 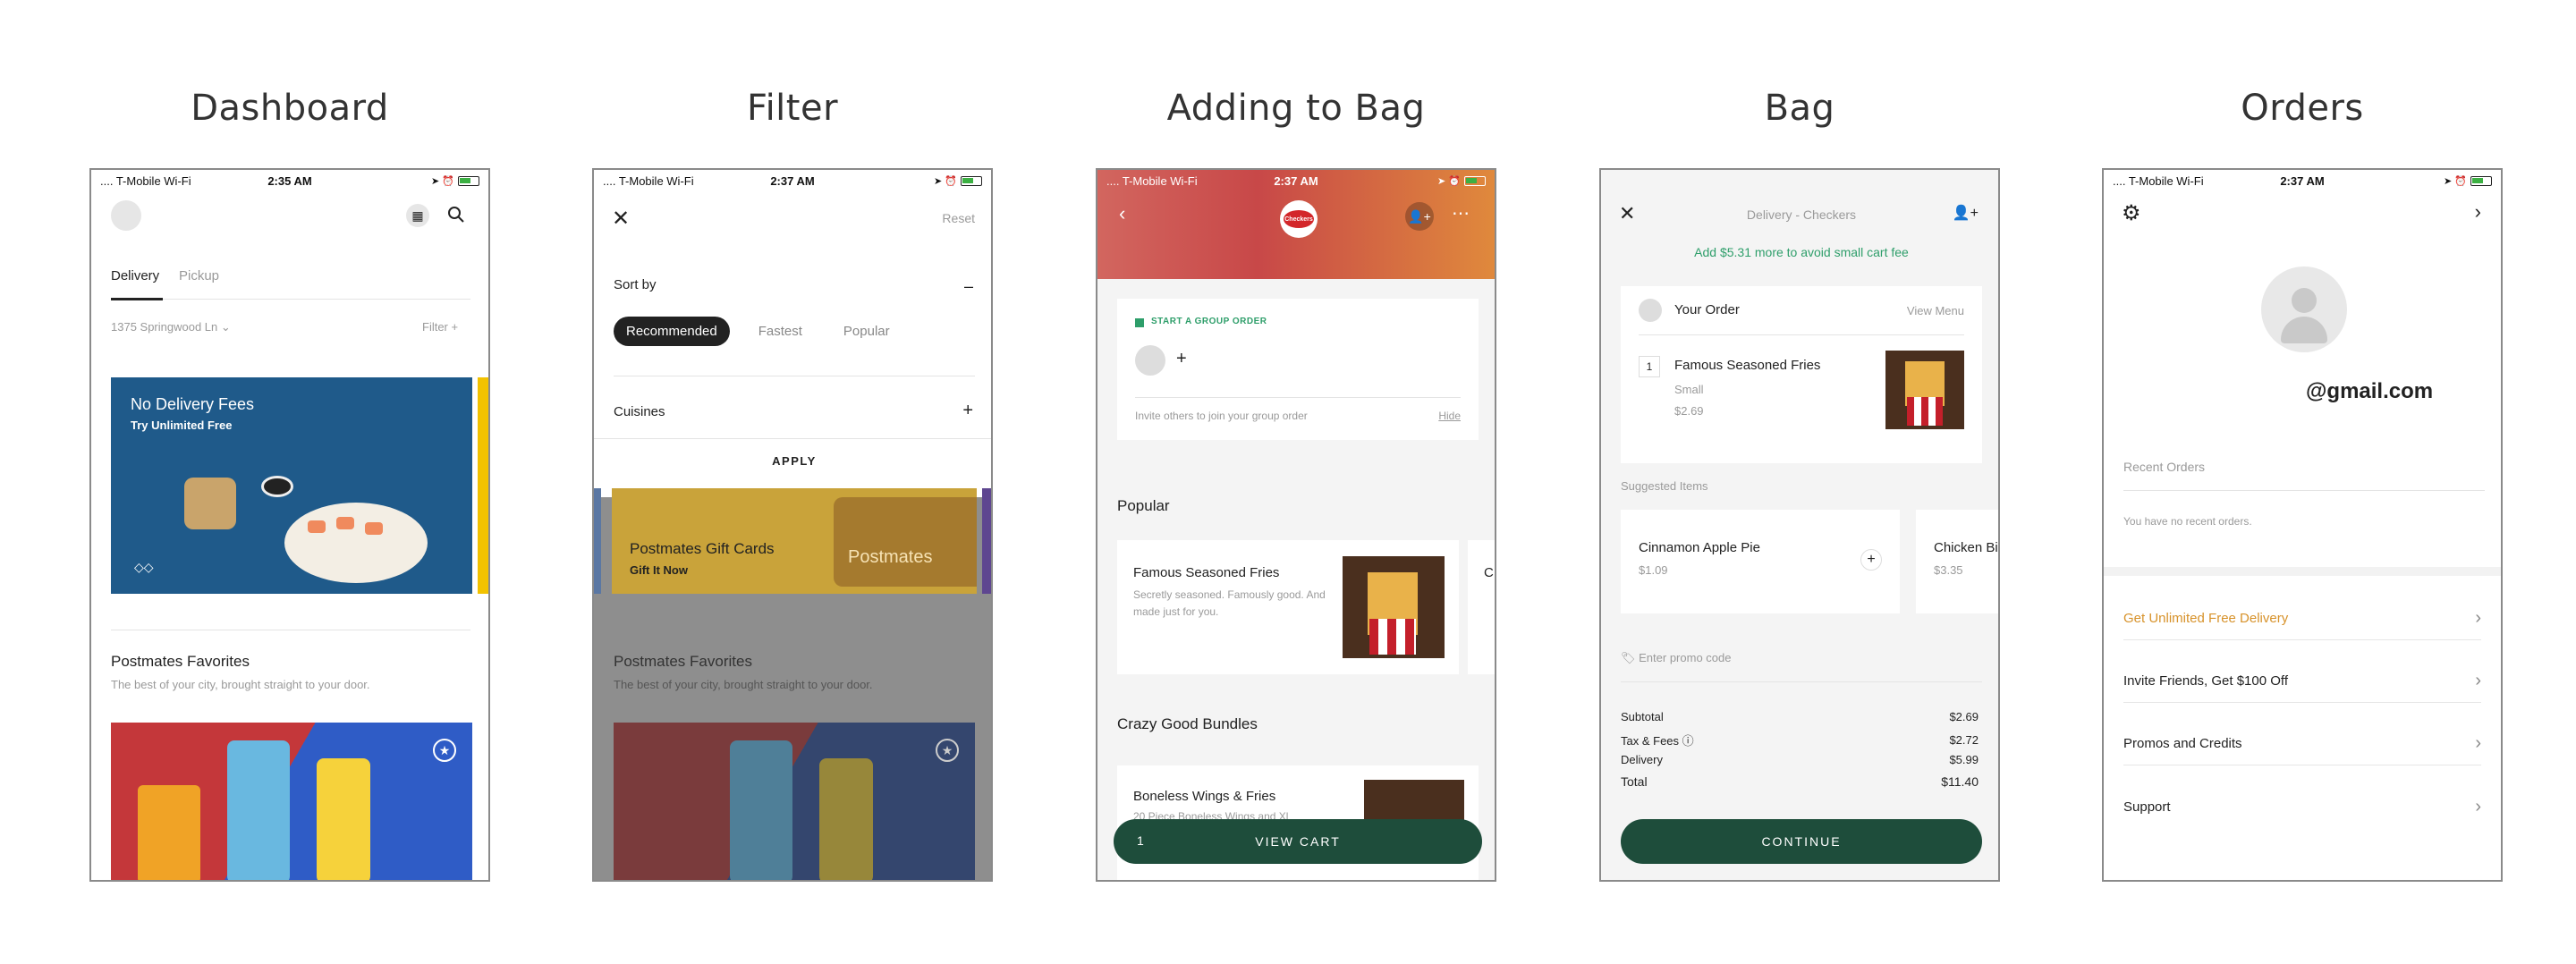 What do you see at coordinates (356, 543) in the screenshot?
I see `sushi-plate-image` at bounding box center [356, 543].